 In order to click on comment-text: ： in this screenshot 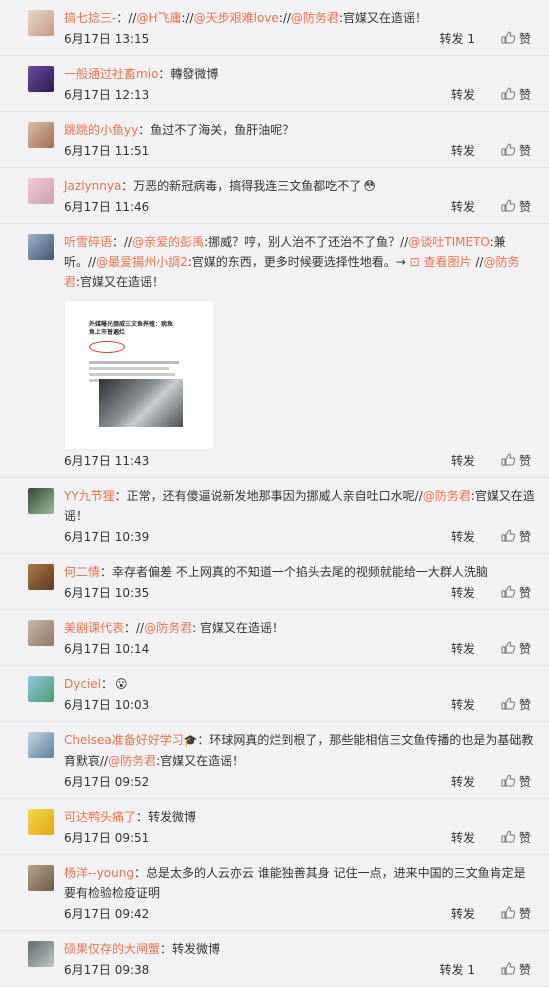, I will do `click(107, 684)`.